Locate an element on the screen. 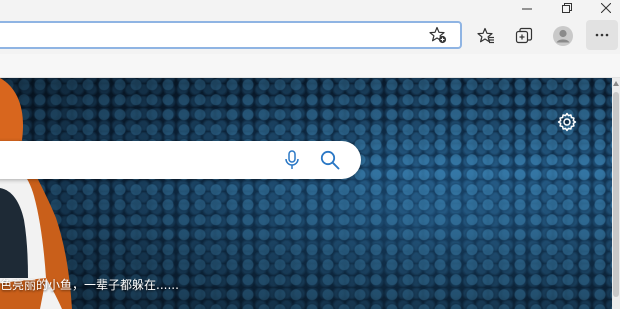 This screenshot has width=620, height=309. favorites-icon is located at coordinates (485, 35).